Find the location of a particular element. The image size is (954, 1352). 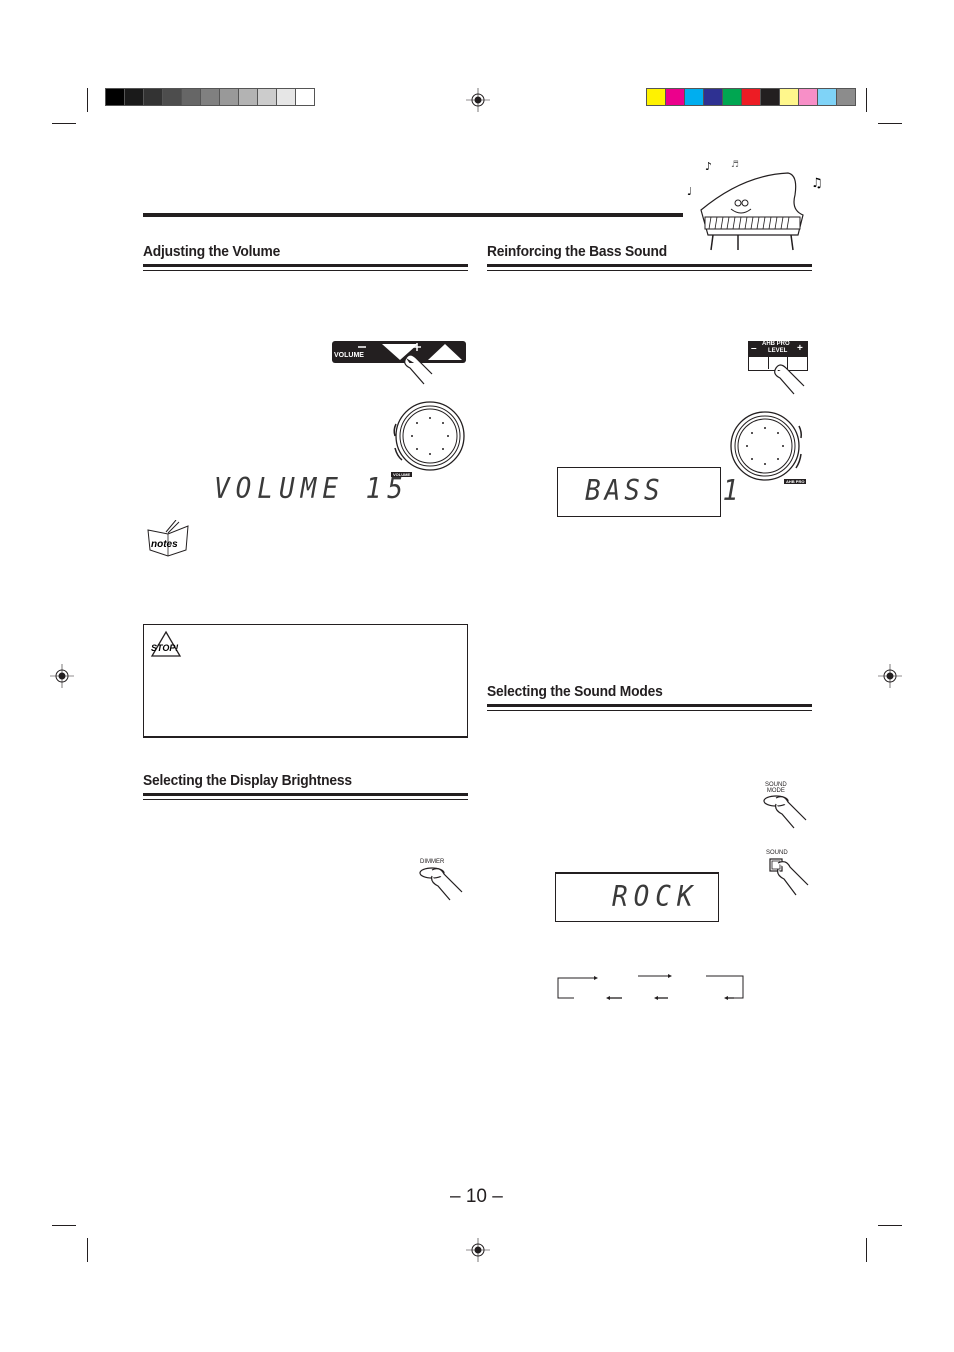

stop-warning-icon: STOP! is located at coordinates (166, 643).